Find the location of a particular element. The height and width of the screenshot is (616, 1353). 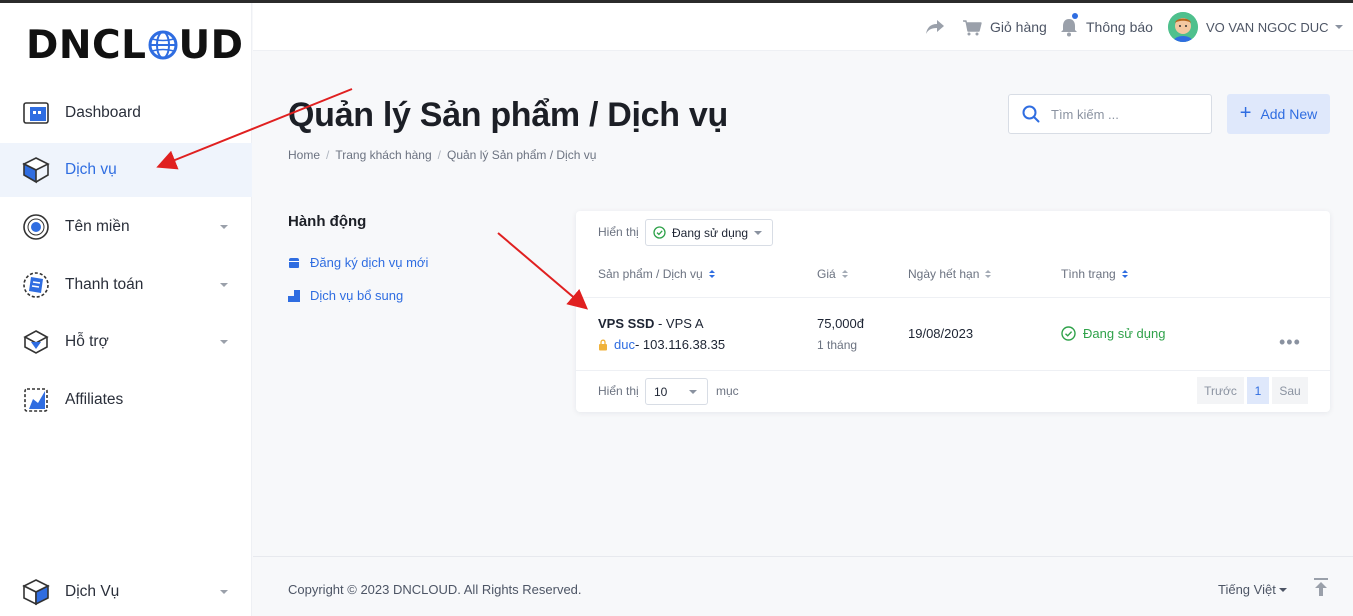

product-type: VPS SSD is located at coordinates (626, 323).